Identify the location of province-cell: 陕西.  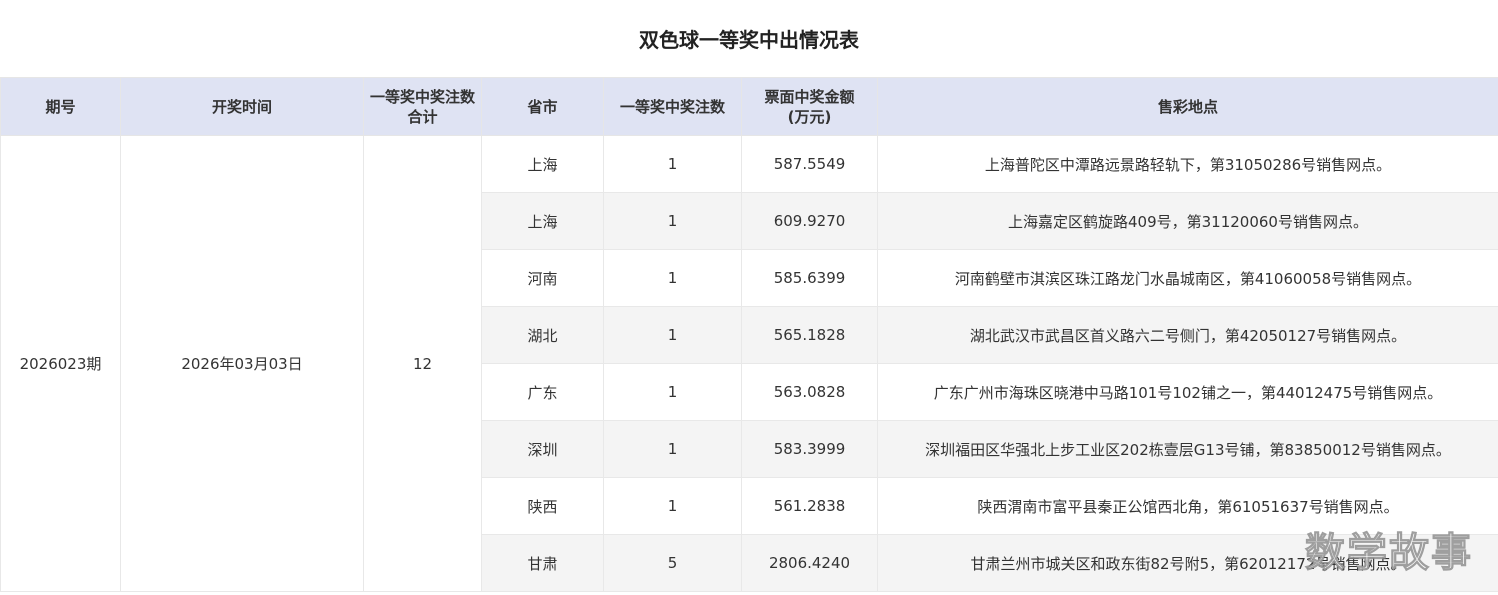
(542, 506).